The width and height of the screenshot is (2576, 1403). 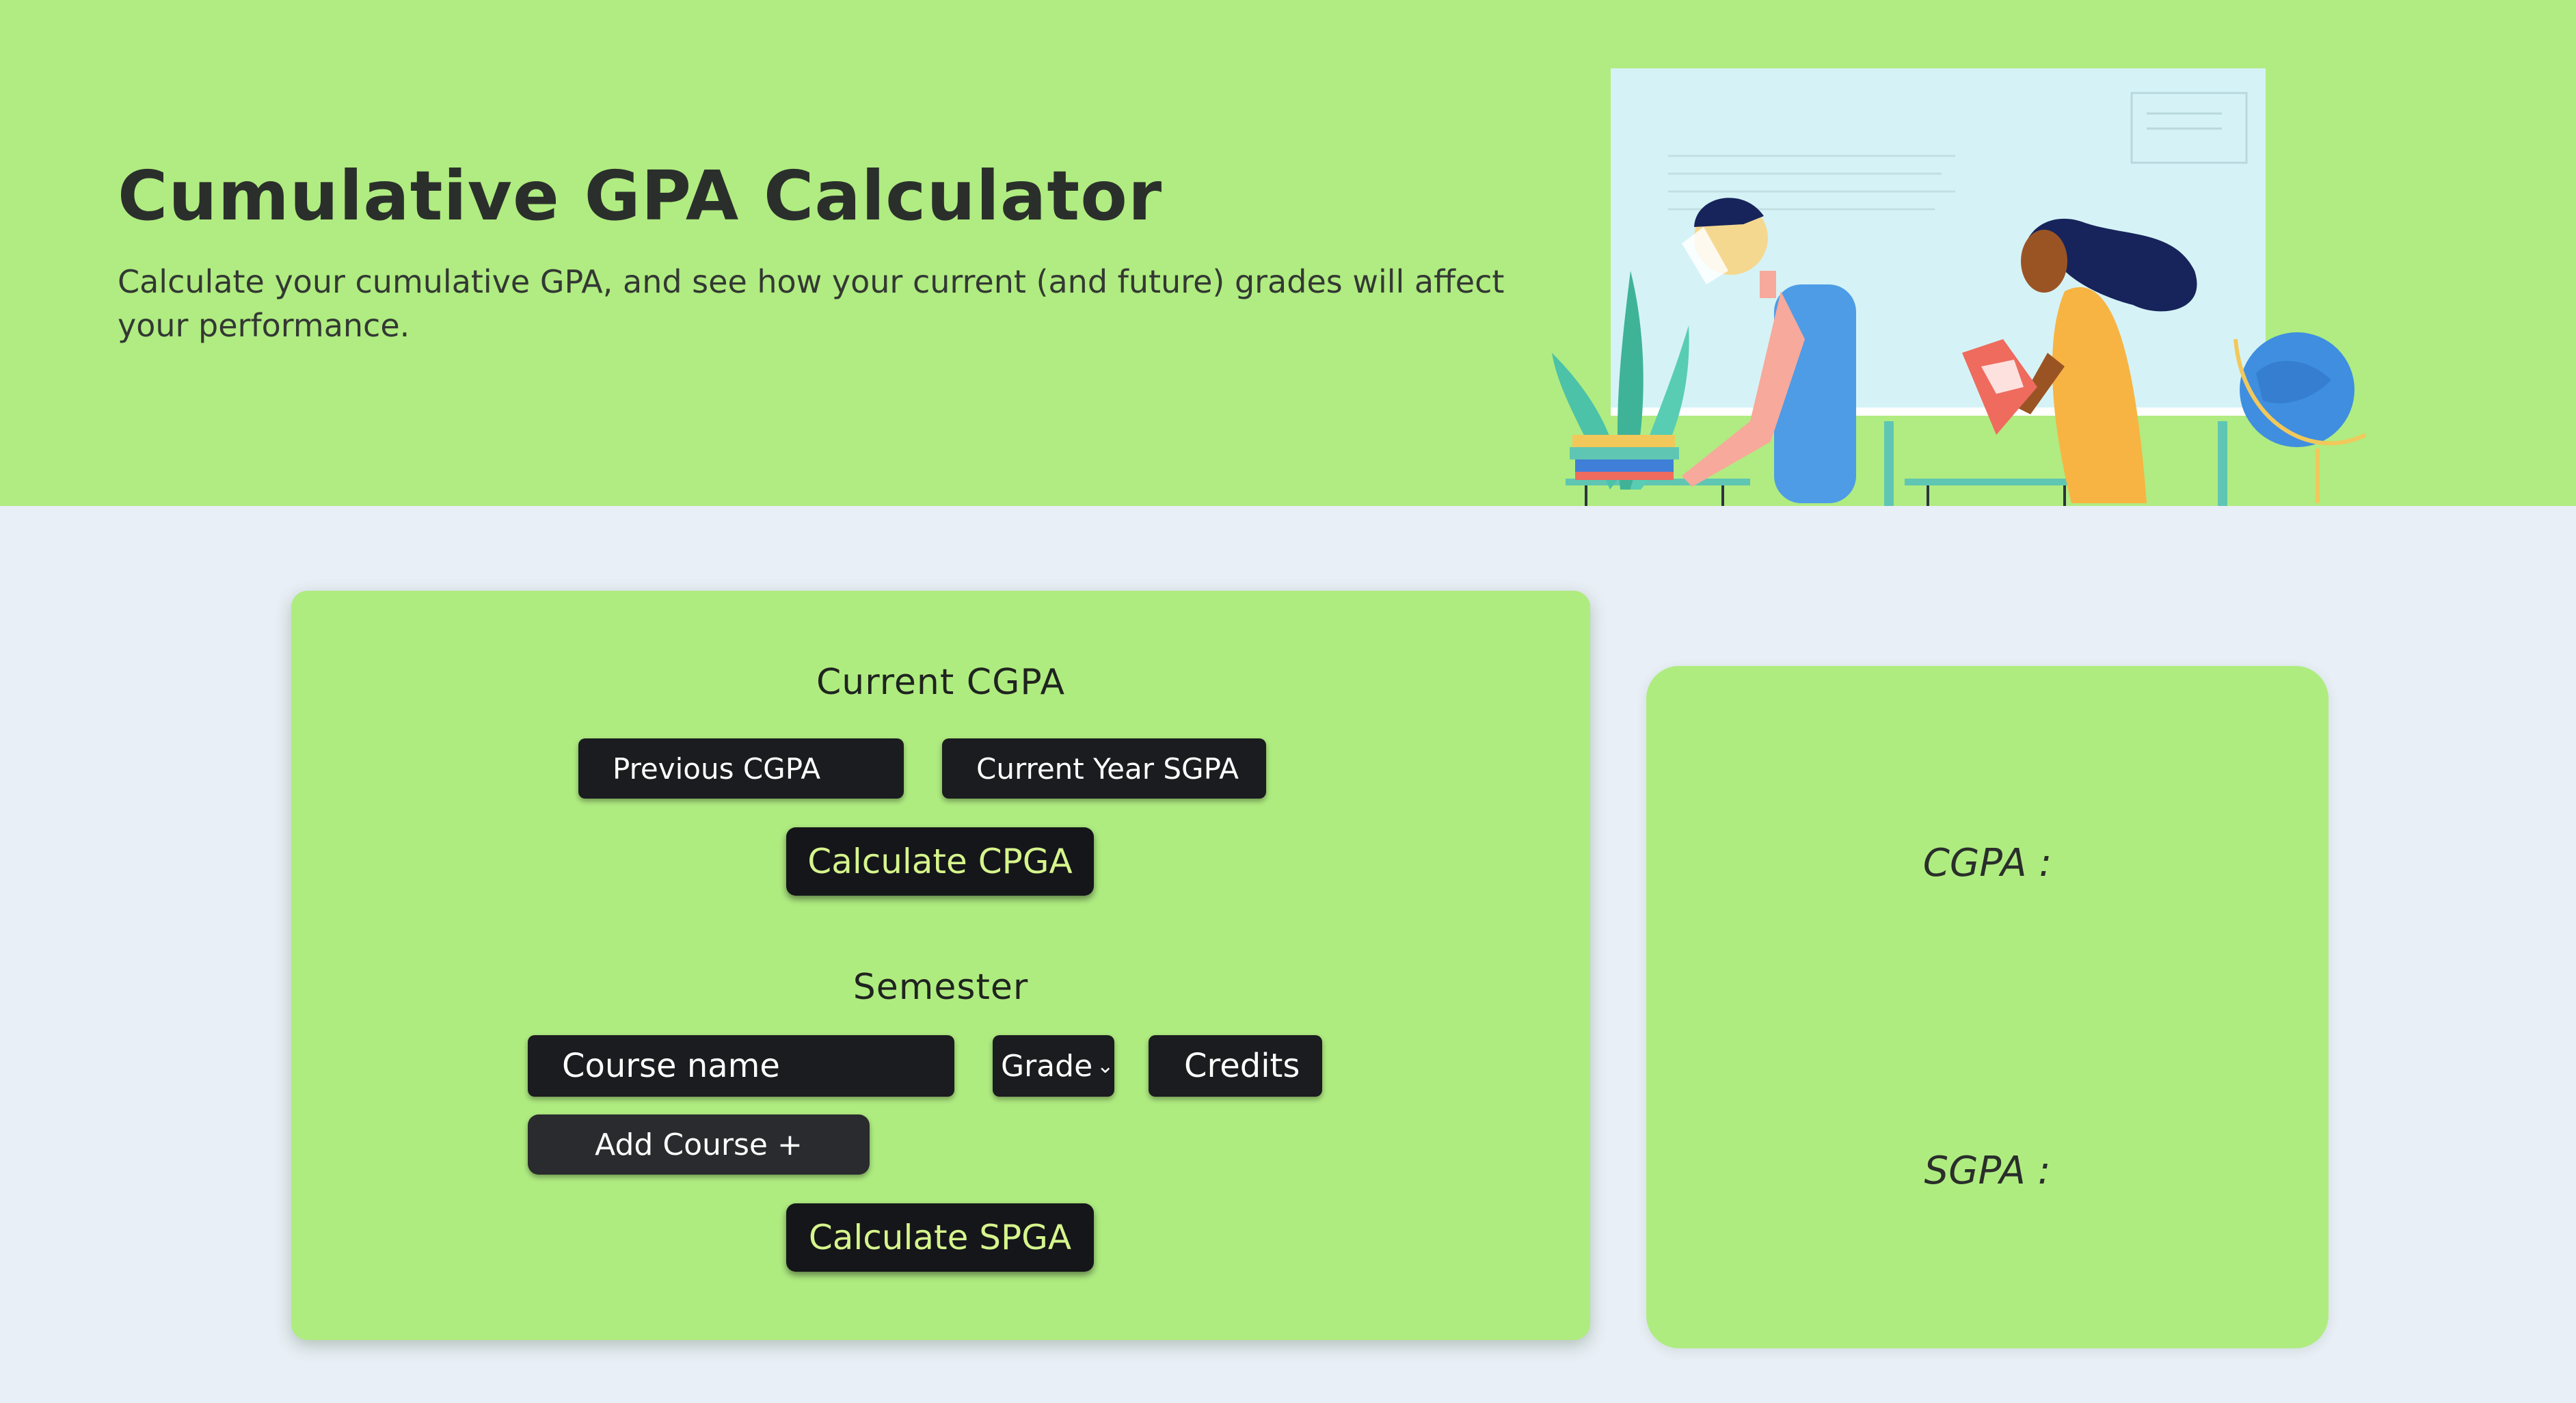 I want to click on previous-cgpa-placeholder: Previous CGPA, so click(x=717, y=768).